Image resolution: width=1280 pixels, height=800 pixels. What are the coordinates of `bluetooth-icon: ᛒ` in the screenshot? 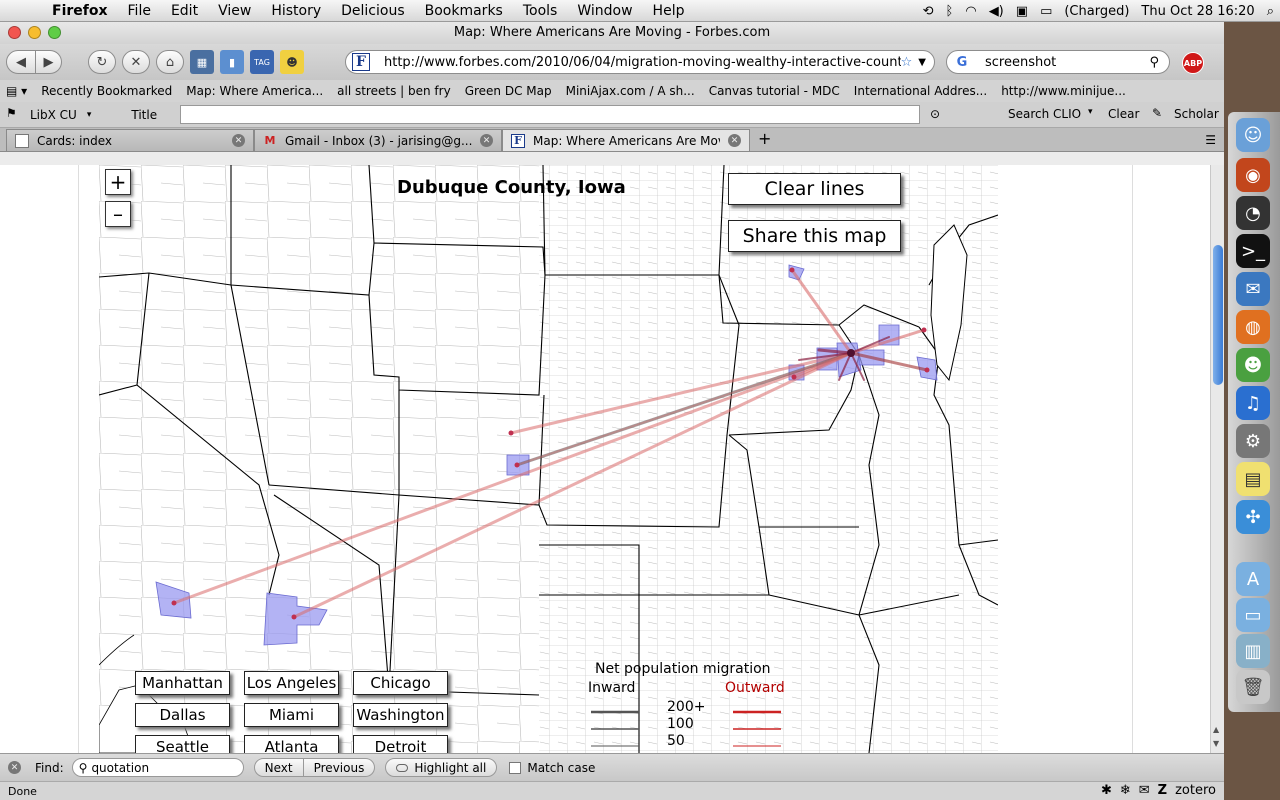 It's located at (950, 11).